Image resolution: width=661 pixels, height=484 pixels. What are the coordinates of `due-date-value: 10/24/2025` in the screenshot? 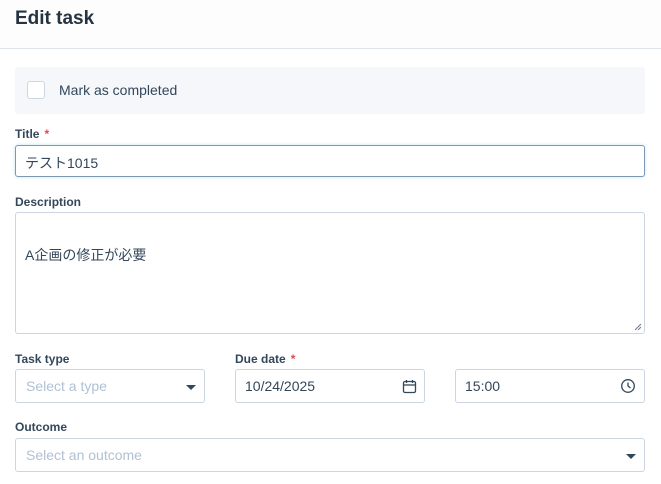 It's located at (280, 386).